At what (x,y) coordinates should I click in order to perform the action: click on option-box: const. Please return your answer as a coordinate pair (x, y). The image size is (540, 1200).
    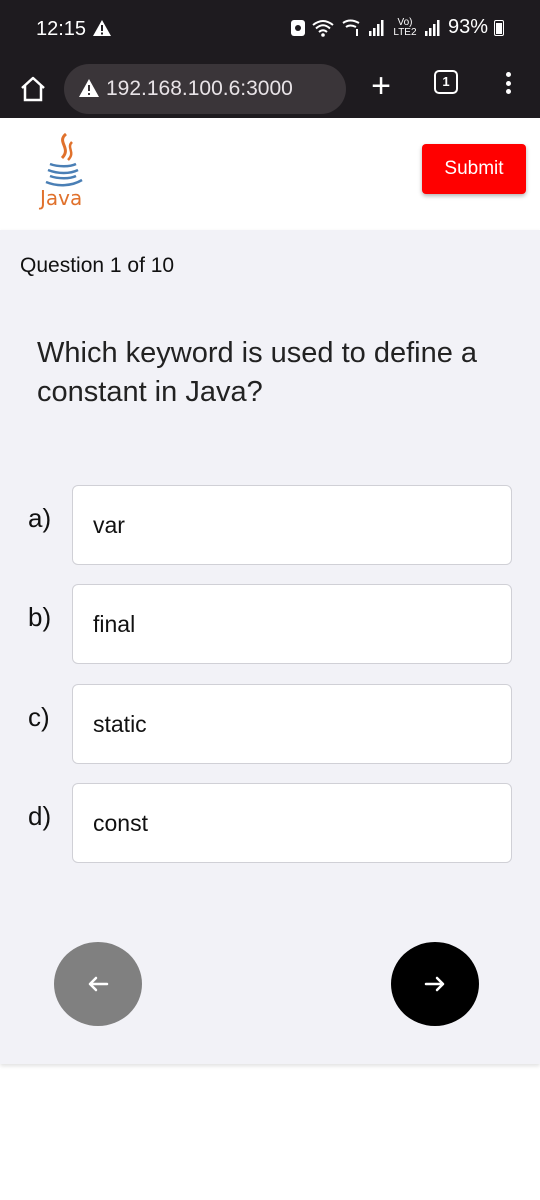
    Looking at the image, I should click on (292, 823).